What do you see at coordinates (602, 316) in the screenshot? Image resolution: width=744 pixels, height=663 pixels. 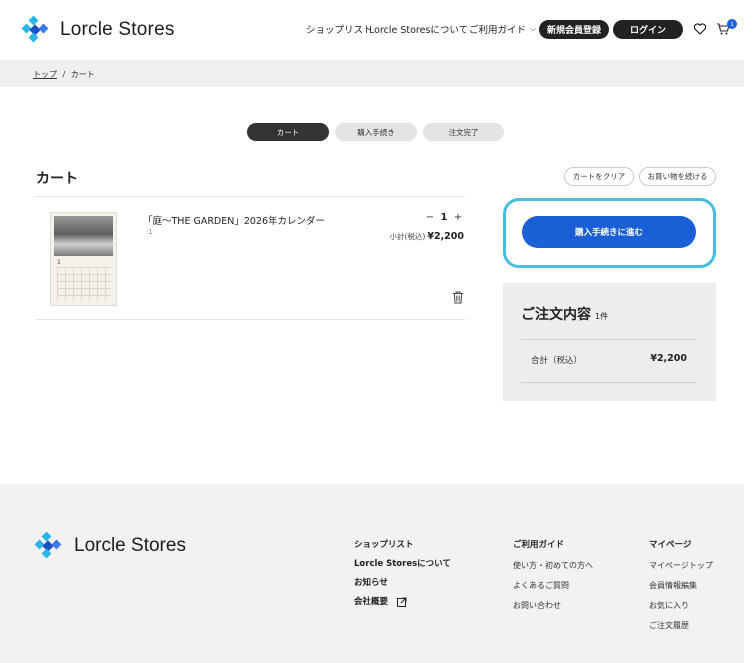 I see `summary-count: 1件` at bounding box center [602, 316].